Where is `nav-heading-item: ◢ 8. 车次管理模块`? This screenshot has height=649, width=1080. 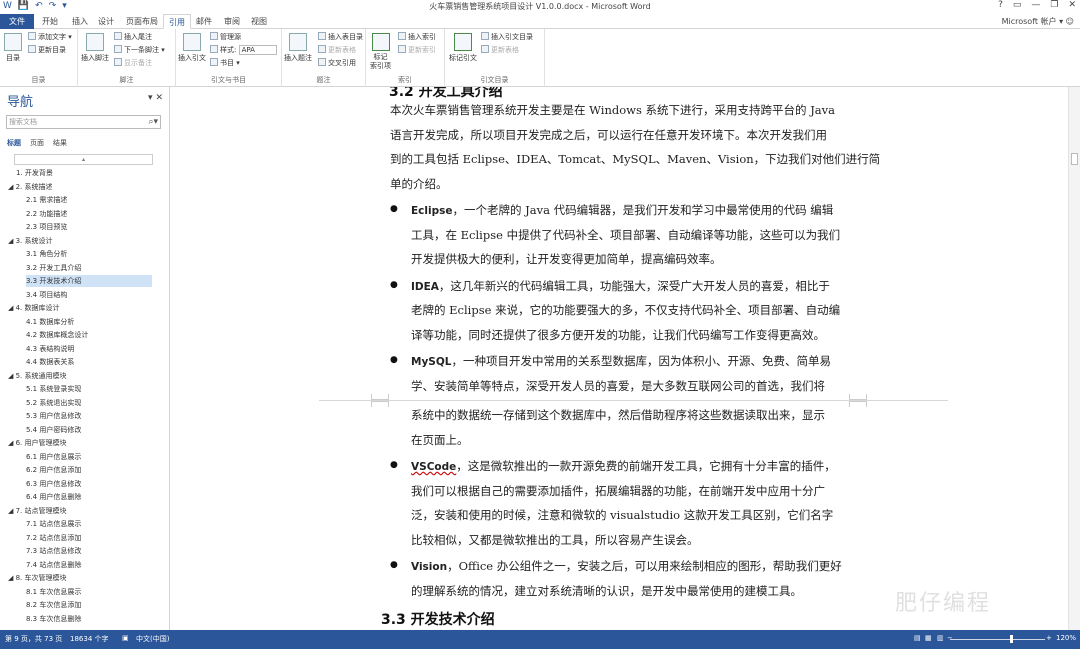 nav-heading-item: ◢ 8. 车次管理模块 is located at coordinates (80, 578).